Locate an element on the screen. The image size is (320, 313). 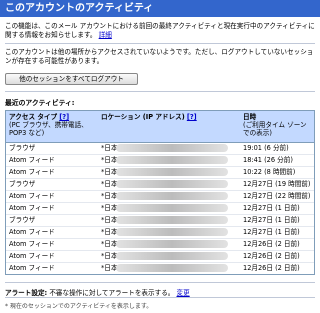
alert-settings: アラート設定: 不審な操作に対してアラートを表示する。 変更 is located at coordinates (97, 292).